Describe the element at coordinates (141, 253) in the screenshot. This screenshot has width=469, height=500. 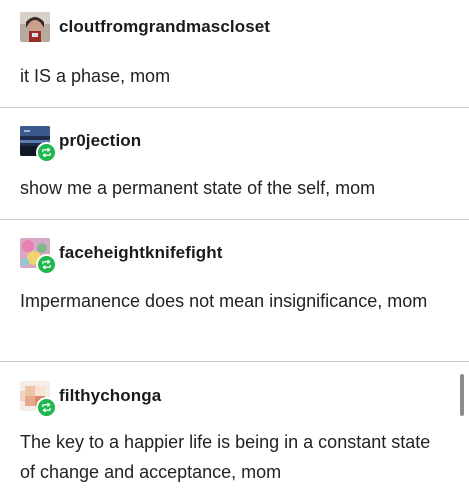
I see `username: faceheightknifefight` at that location.